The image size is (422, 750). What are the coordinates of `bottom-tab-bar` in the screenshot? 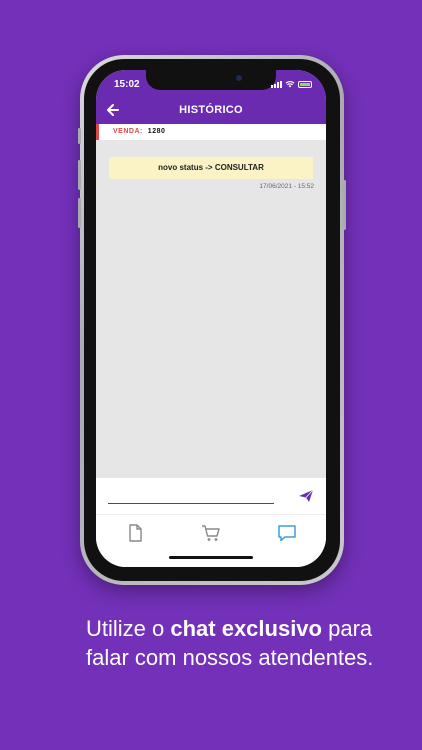 It's located at (211, 540).